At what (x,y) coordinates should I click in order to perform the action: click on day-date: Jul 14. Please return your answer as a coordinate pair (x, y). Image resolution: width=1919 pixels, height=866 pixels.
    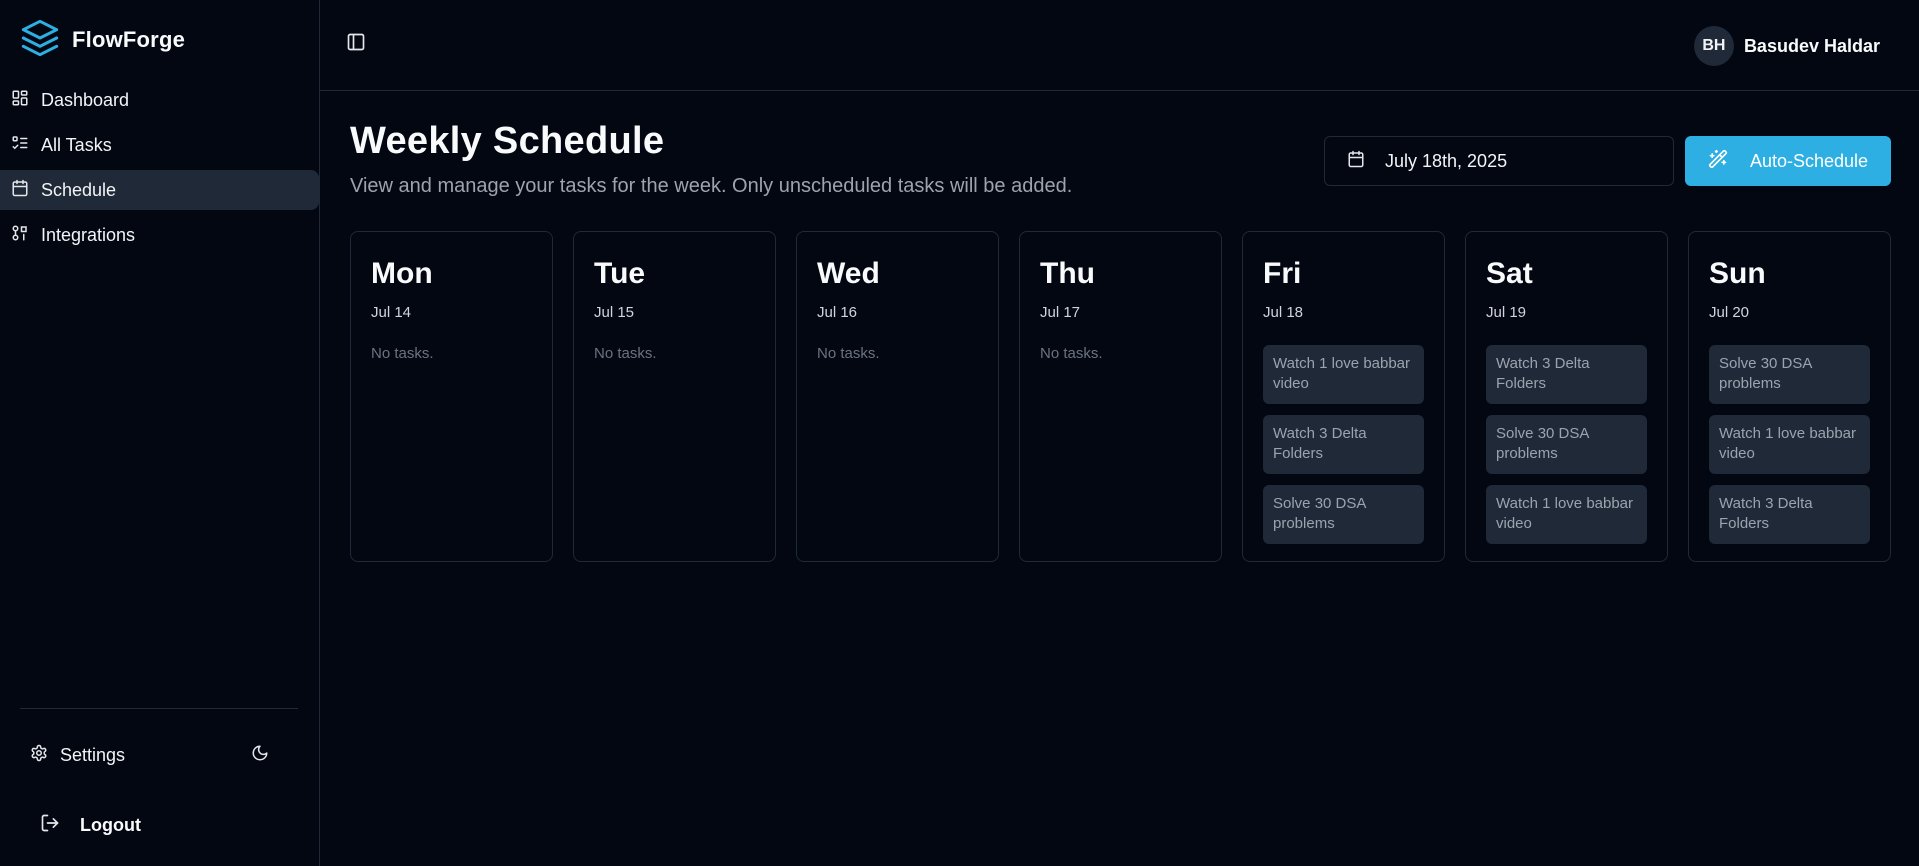
    Looking at the image, I should click on (391, 312).